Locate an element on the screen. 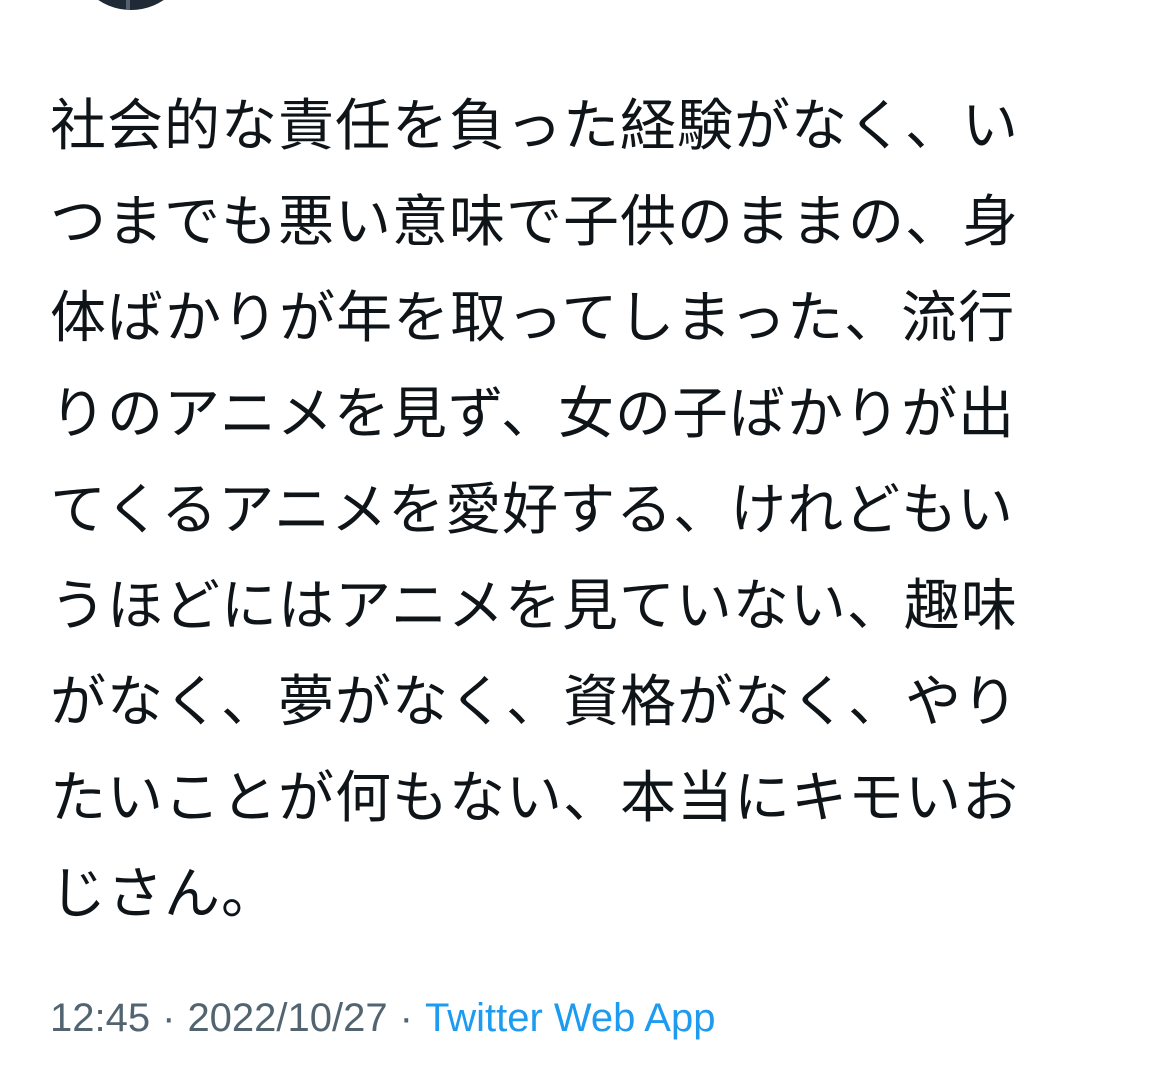 The width and height of the screenshot is (1170, 1073). tweet-text-line: うほどにはアニメを見ていない、趣味 is located at coordinates (534, 606).